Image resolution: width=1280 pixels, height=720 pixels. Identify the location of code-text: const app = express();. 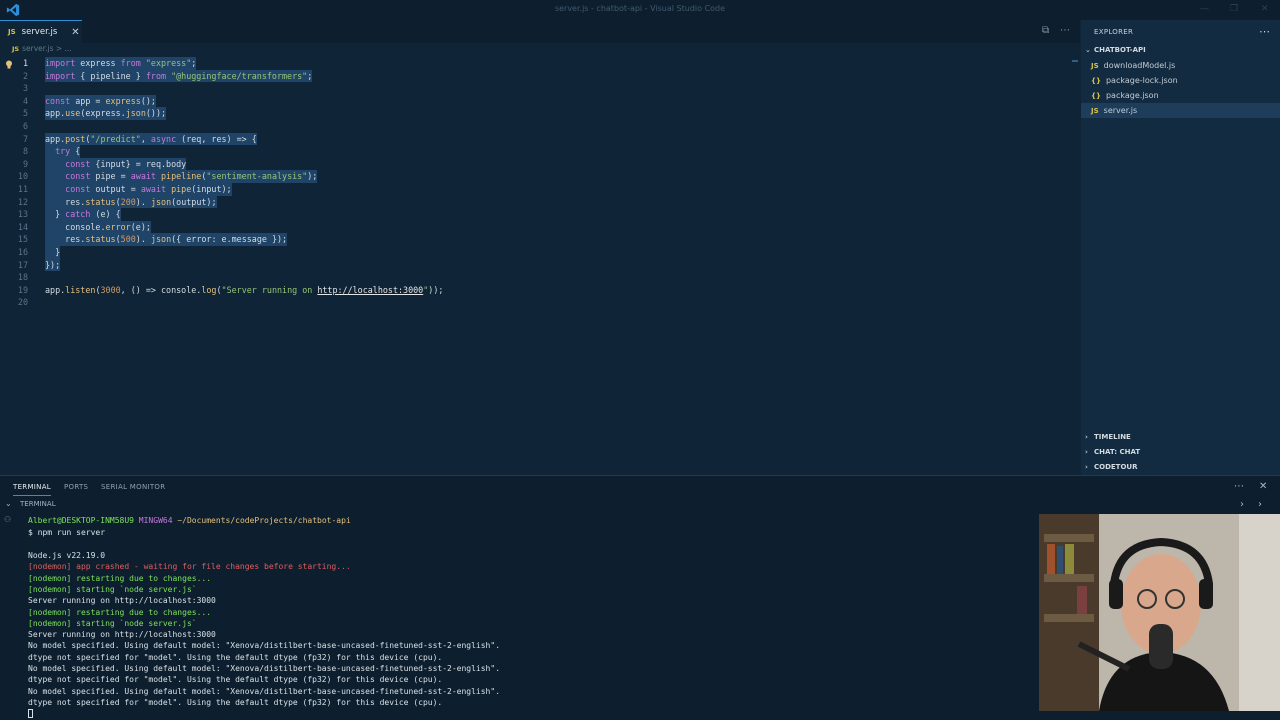
(100, 101).